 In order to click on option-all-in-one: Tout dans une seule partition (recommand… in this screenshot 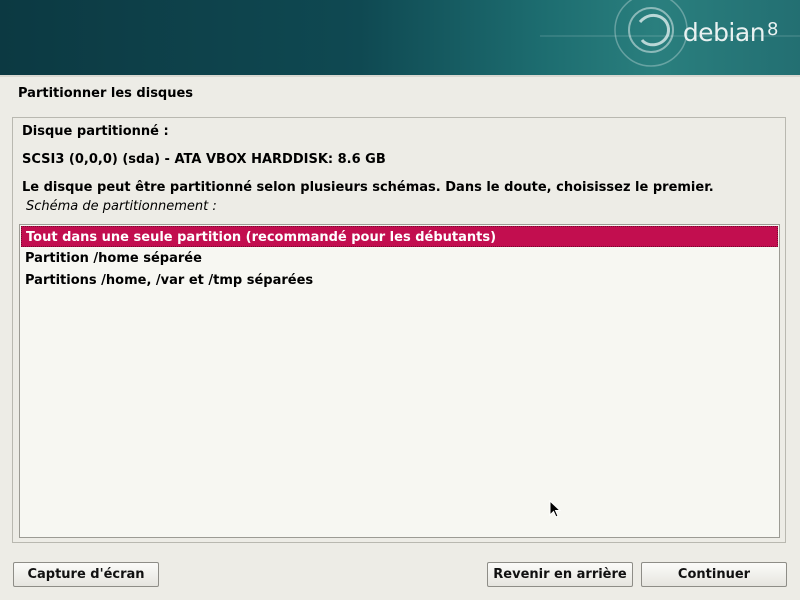, I will do `click(399, 236)`.